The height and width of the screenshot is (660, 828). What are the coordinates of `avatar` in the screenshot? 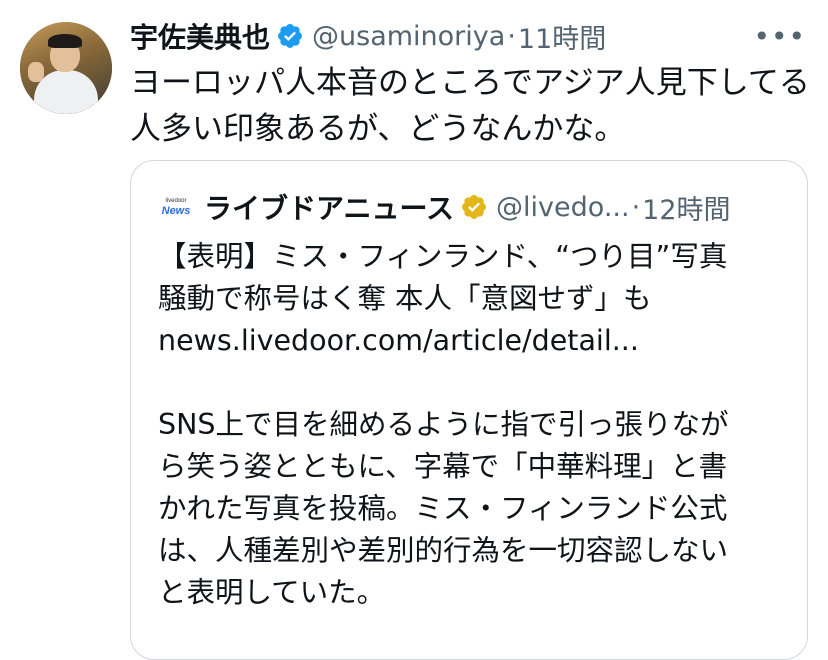 It's located at (66, 68).